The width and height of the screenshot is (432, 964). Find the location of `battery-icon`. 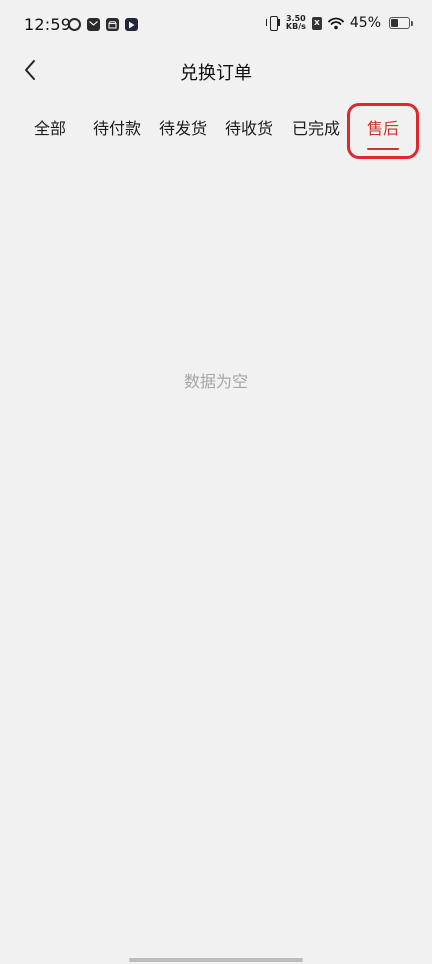

battery-icon is located at coordinates (401, 23).